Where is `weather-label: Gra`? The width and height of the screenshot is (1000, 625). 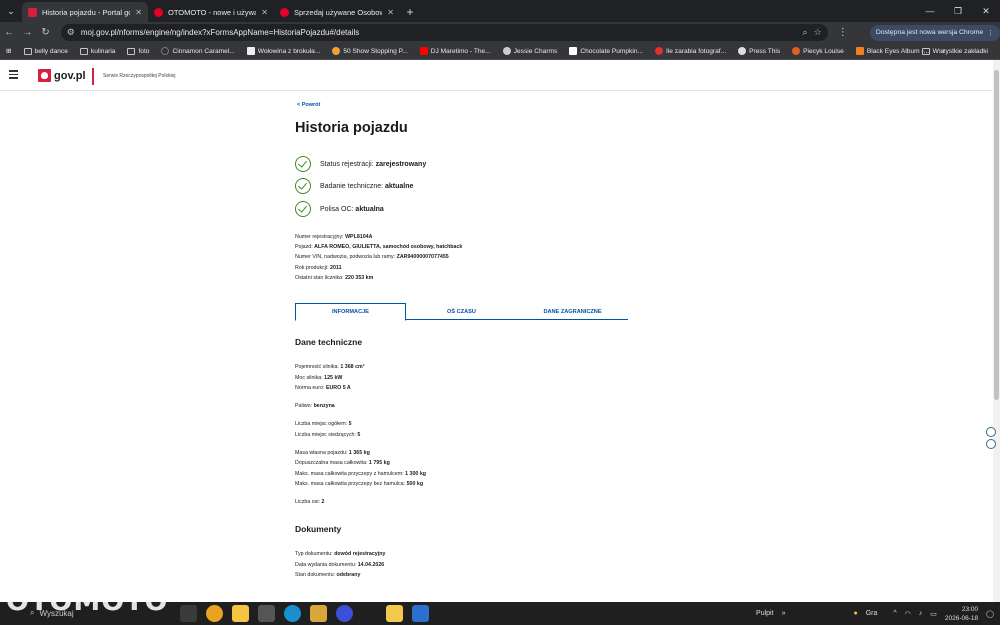 weather-label: Gra is located at coordinates (871, 613).